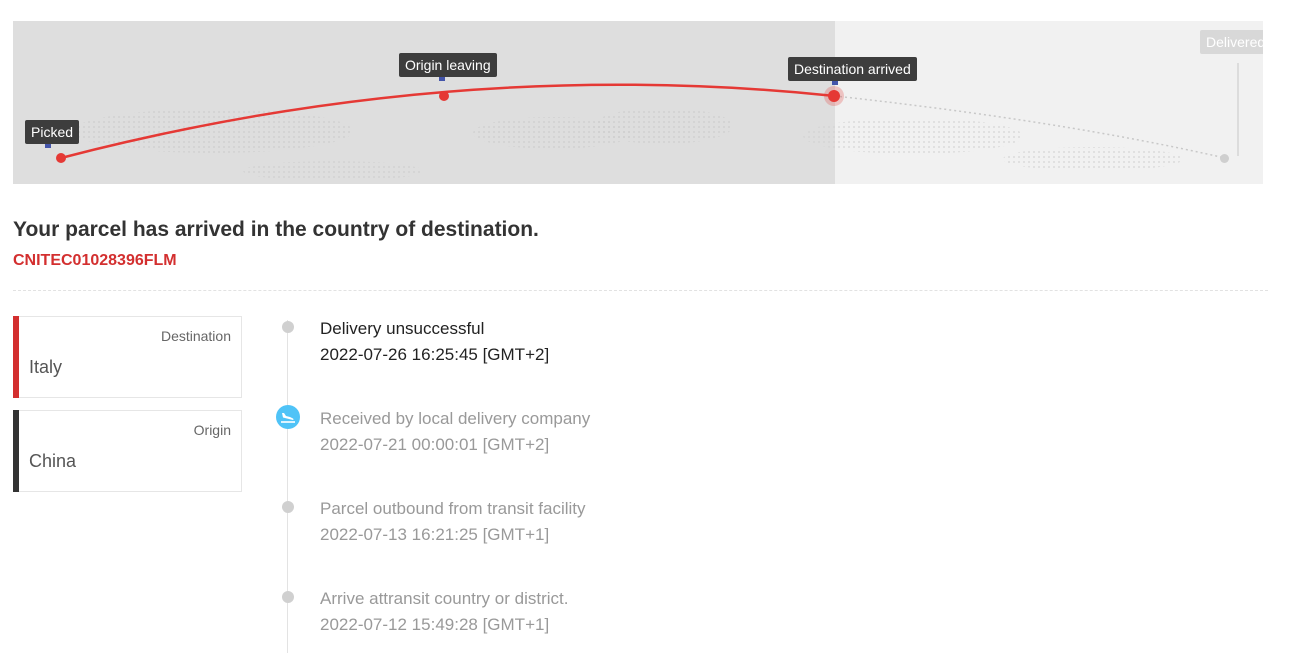  I want to click on milestone-node-destination-arrived, so click(834, 96).